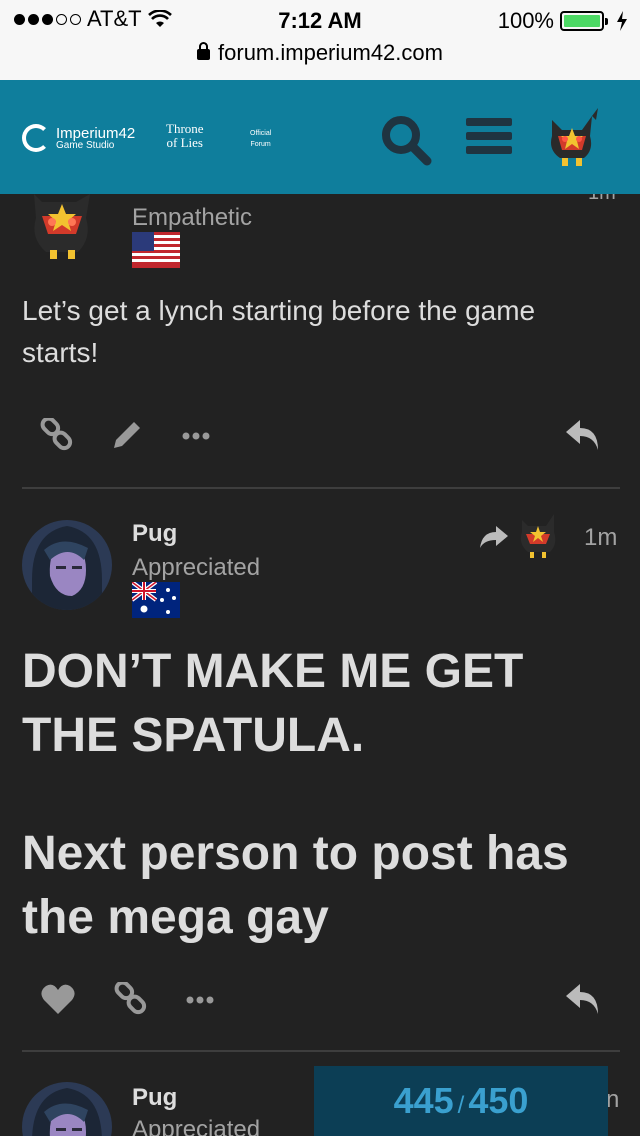 Image resolution: width=640 pixels, height=1136 pixels. What do you see at coordinates (192, 217) in the screenshot?
I see `user-title: Empathetic` at bounding box center [192, 217].